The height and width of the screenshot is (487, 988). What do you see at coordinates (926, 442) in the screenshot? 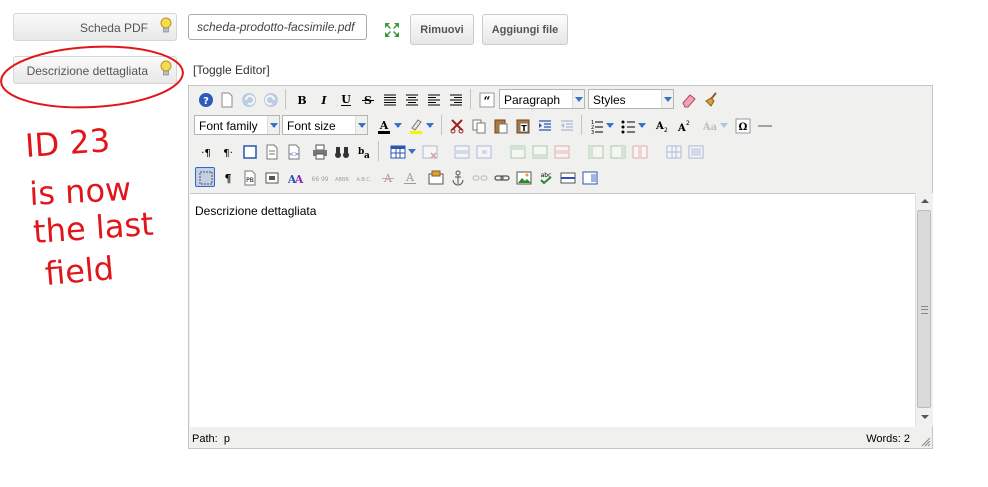
I see `resize-grip-icon` at bounding box center [926, 442].